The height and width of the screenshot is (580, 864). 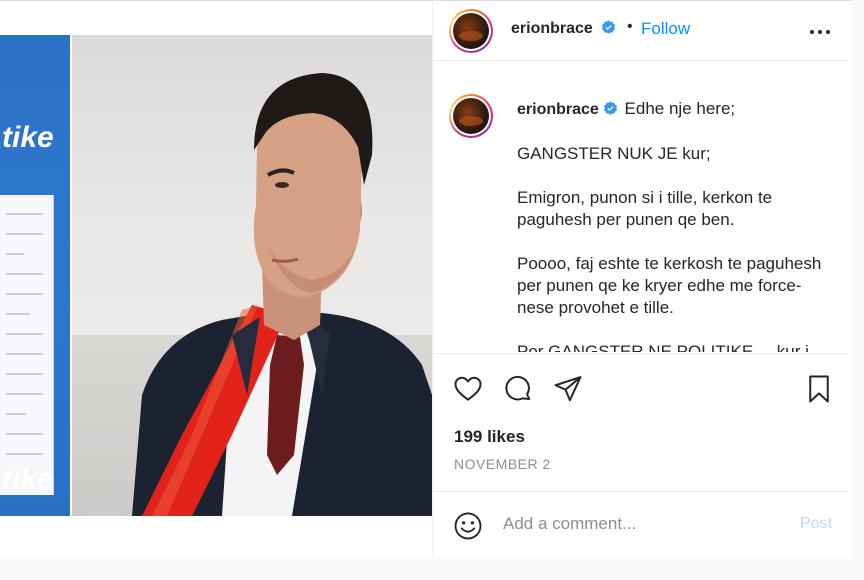 What do you see at coordinates (518, 389) in the screenshot?
I see `comment-icon` at bounding box center [518, 389].